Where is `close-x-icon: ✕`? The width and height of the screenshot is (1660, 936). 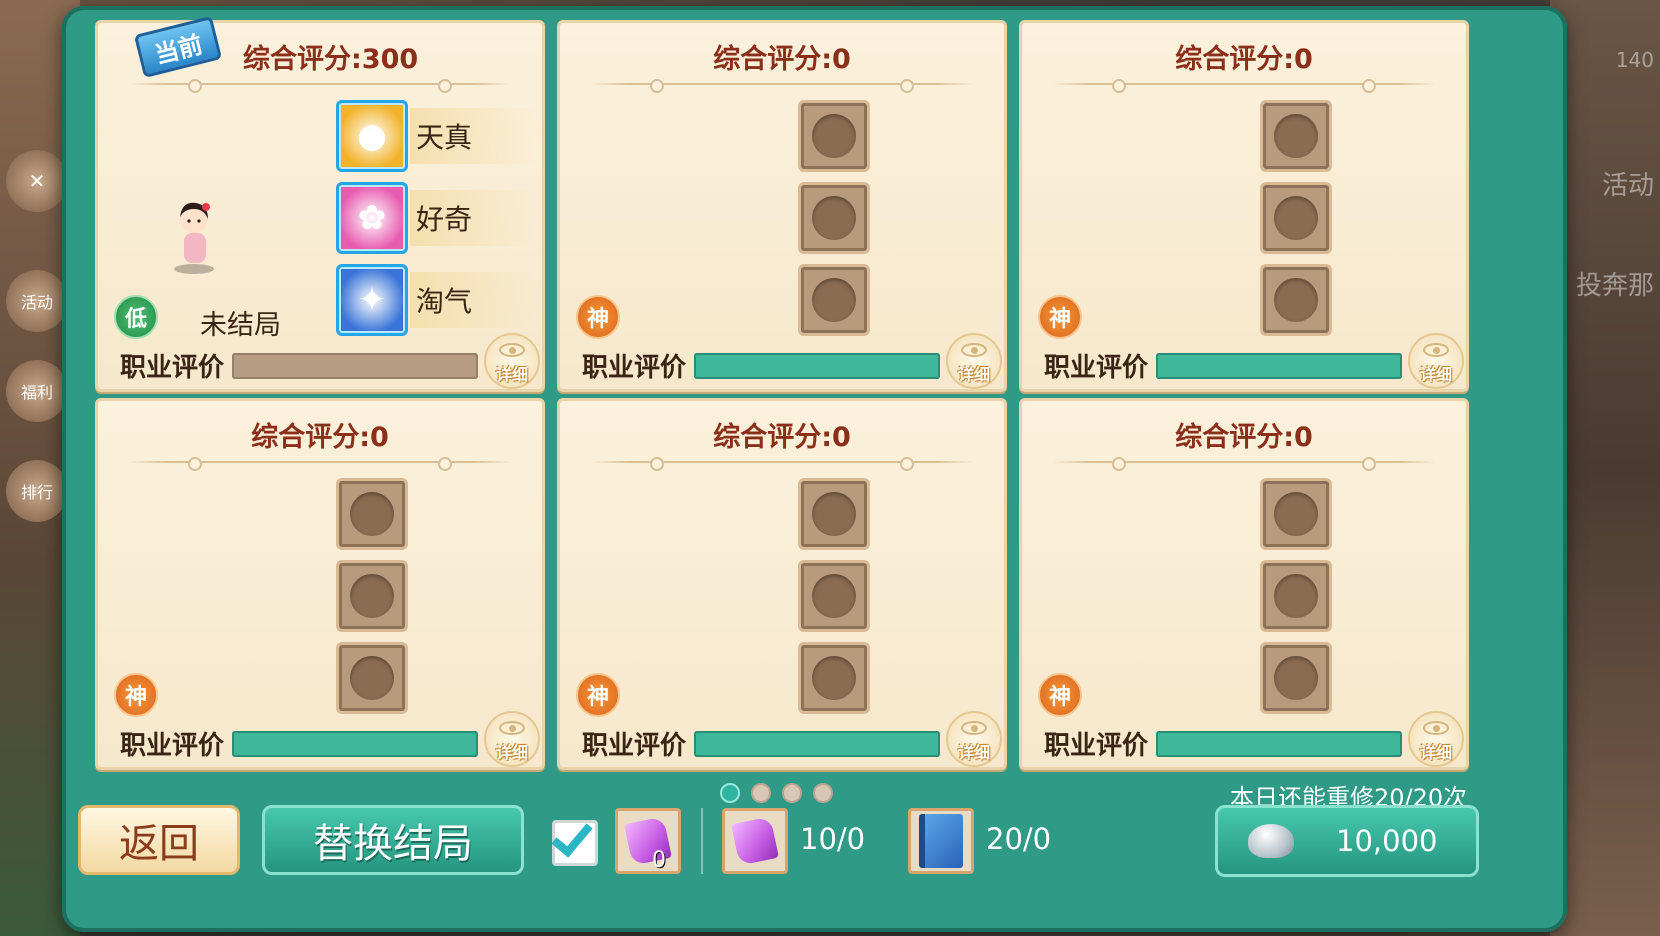 close-x-icon: ✕ is located at coordinates (37, 181).